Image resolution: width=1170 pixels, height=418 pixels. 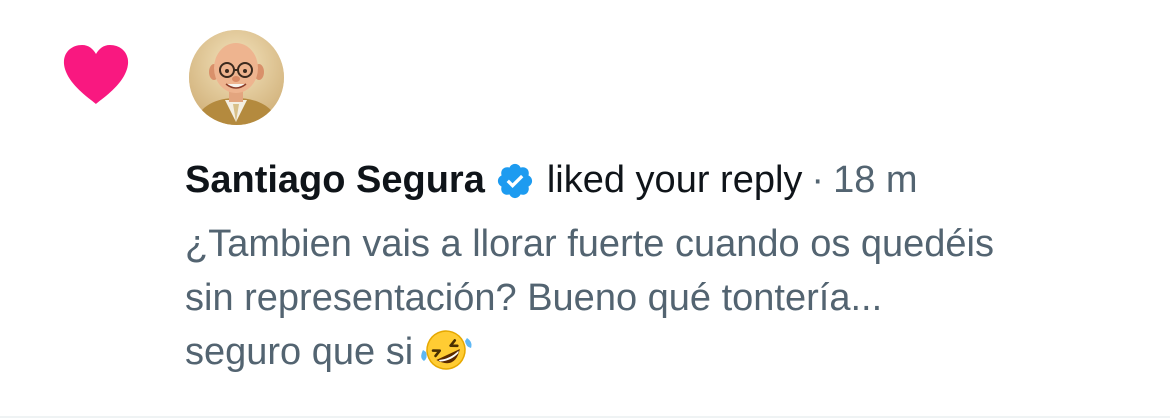 What do you see at coordinates (674, 180) in the screenshot?
I see `notification-action: liked your reply` at bounding box center [674, 180].